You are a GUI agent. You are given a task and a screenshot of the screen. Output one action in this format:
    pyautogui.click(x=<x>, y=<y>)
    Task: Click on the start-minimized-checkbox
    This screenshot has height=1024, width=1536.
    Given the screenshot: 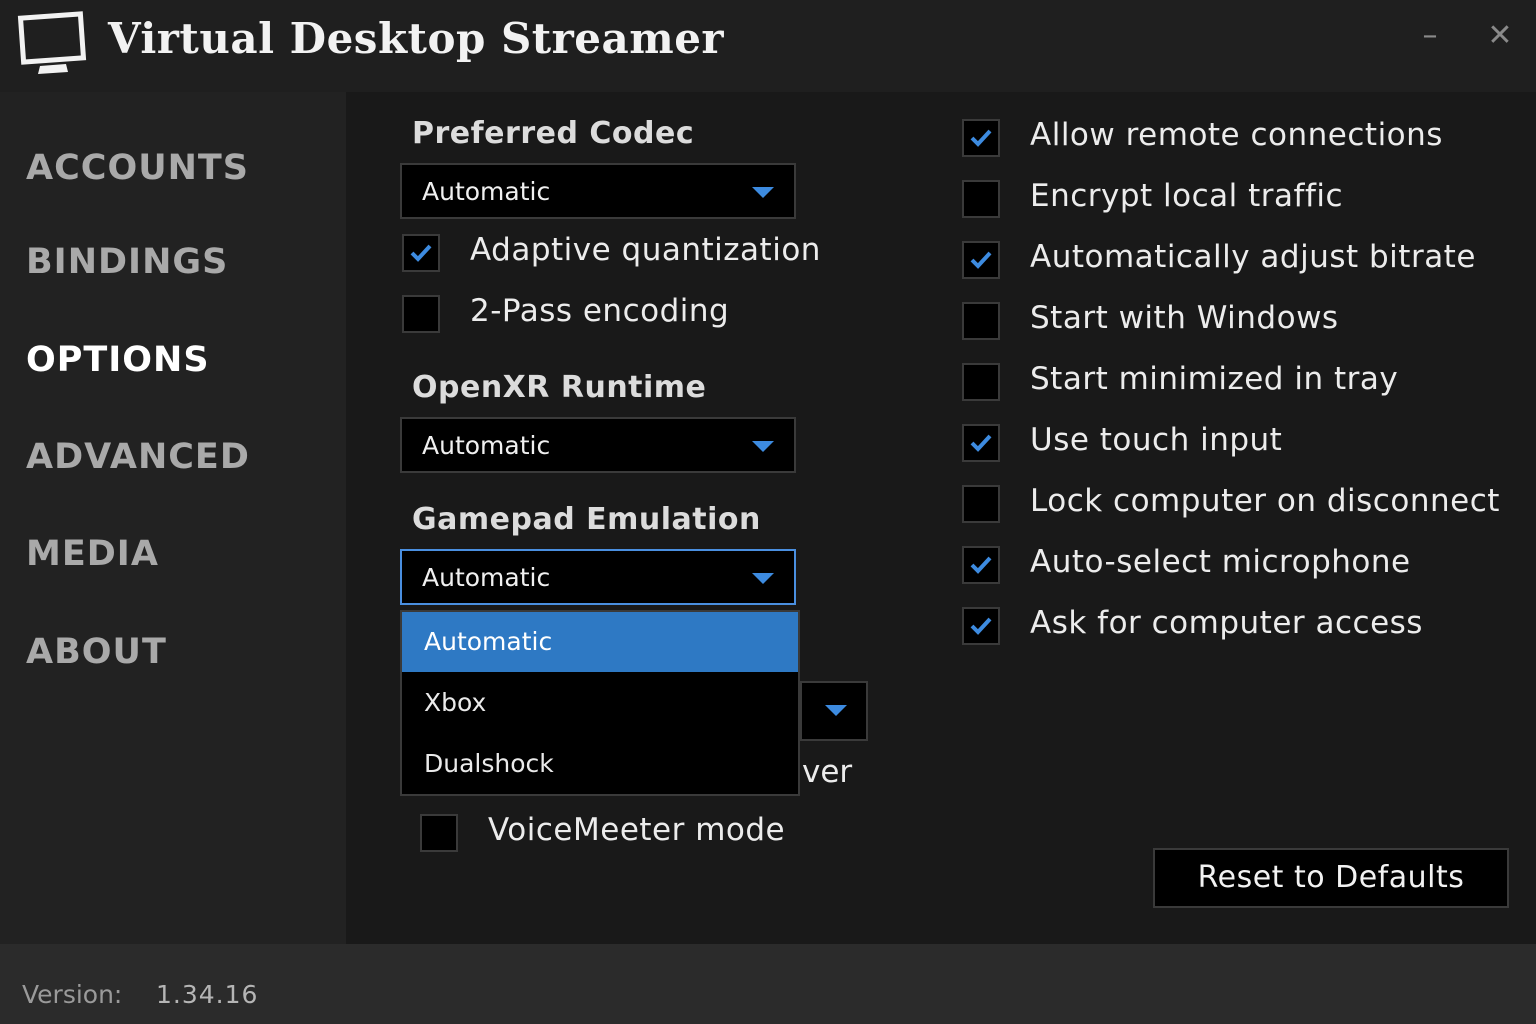 What is the action you would take?
    pyautogui.click(x=981, y=382)
    